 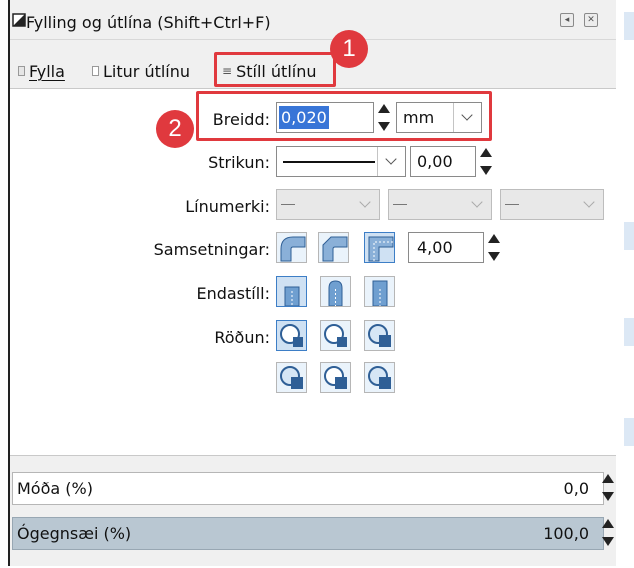 I want to click on tab-stroke-paint: Litur útlínu, so click(x=141, y=71).